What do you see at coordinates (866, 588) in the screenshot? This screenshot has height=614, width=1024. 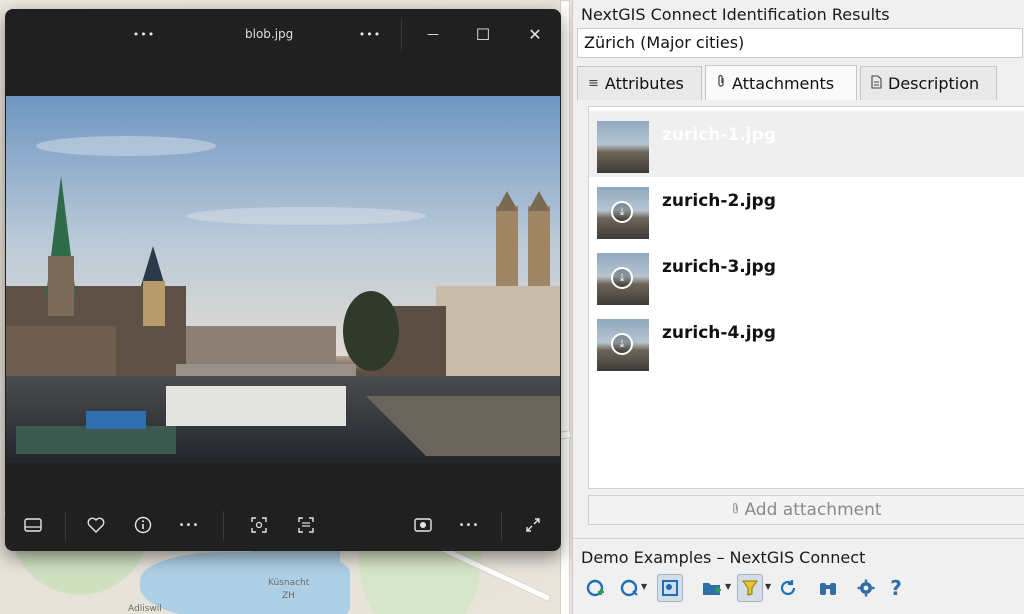 I see `settings-icon` at bounding box center [866, 588].